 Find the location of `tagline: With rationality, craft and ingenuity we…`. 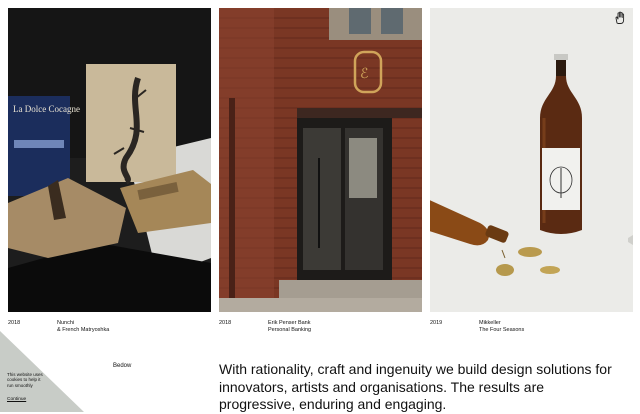

tagline: With rationality, craft and ingenuity we… is located at coordinates (415, 386).